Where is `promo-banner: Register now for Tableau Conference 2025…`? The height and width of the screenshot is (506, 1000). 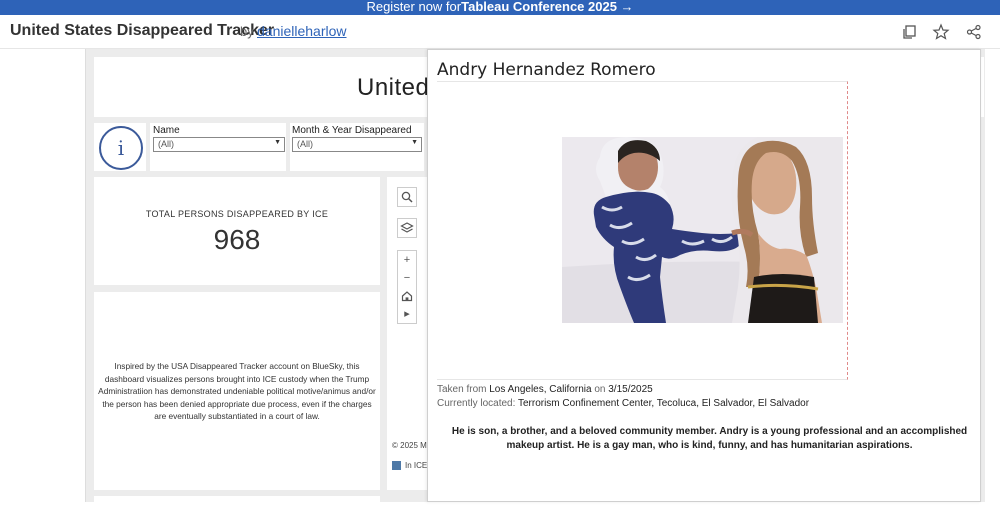
promo-banner: Register now for Tableau Conference 2025… is located at coordinates (500, 7).